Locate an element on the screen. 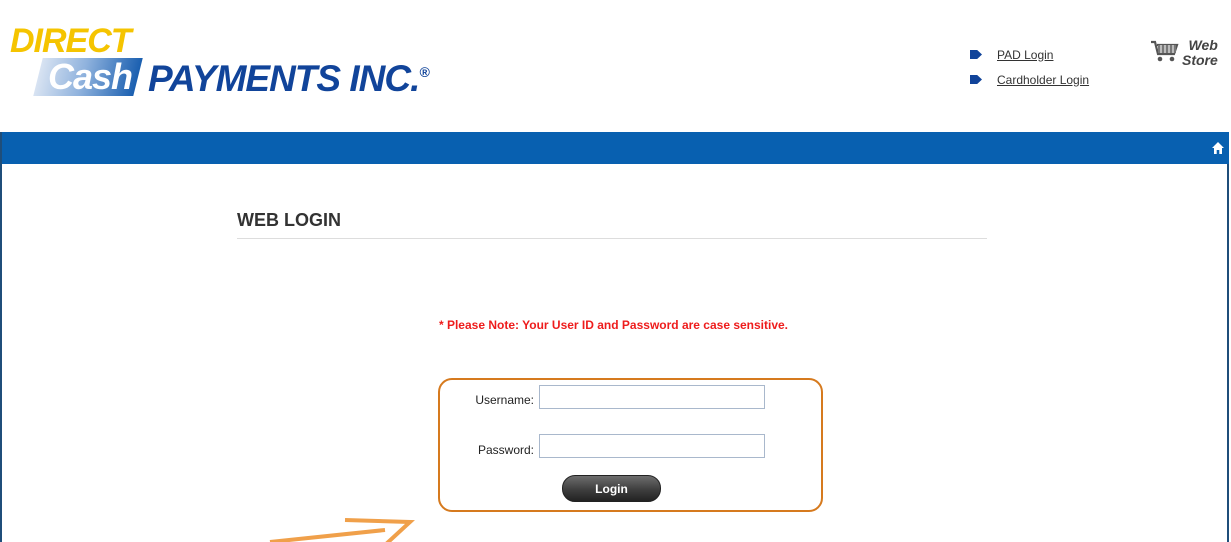  home-icon is located at coordinates (1218, 148).